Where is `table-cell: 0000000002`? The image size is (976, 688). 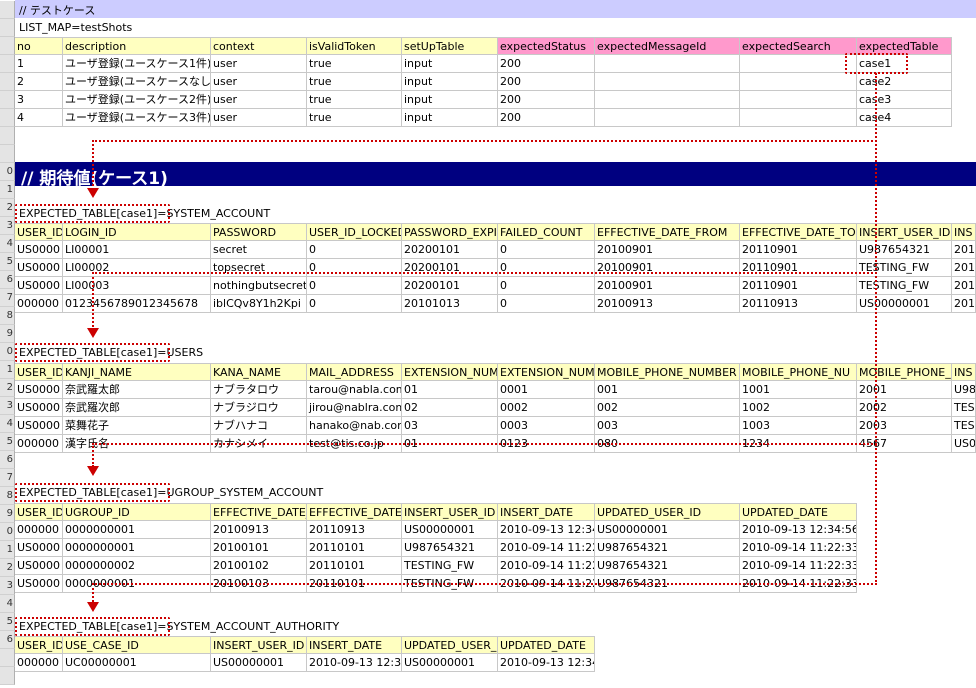
table-cell: 0000000002 is located at coordinates (137, 566).